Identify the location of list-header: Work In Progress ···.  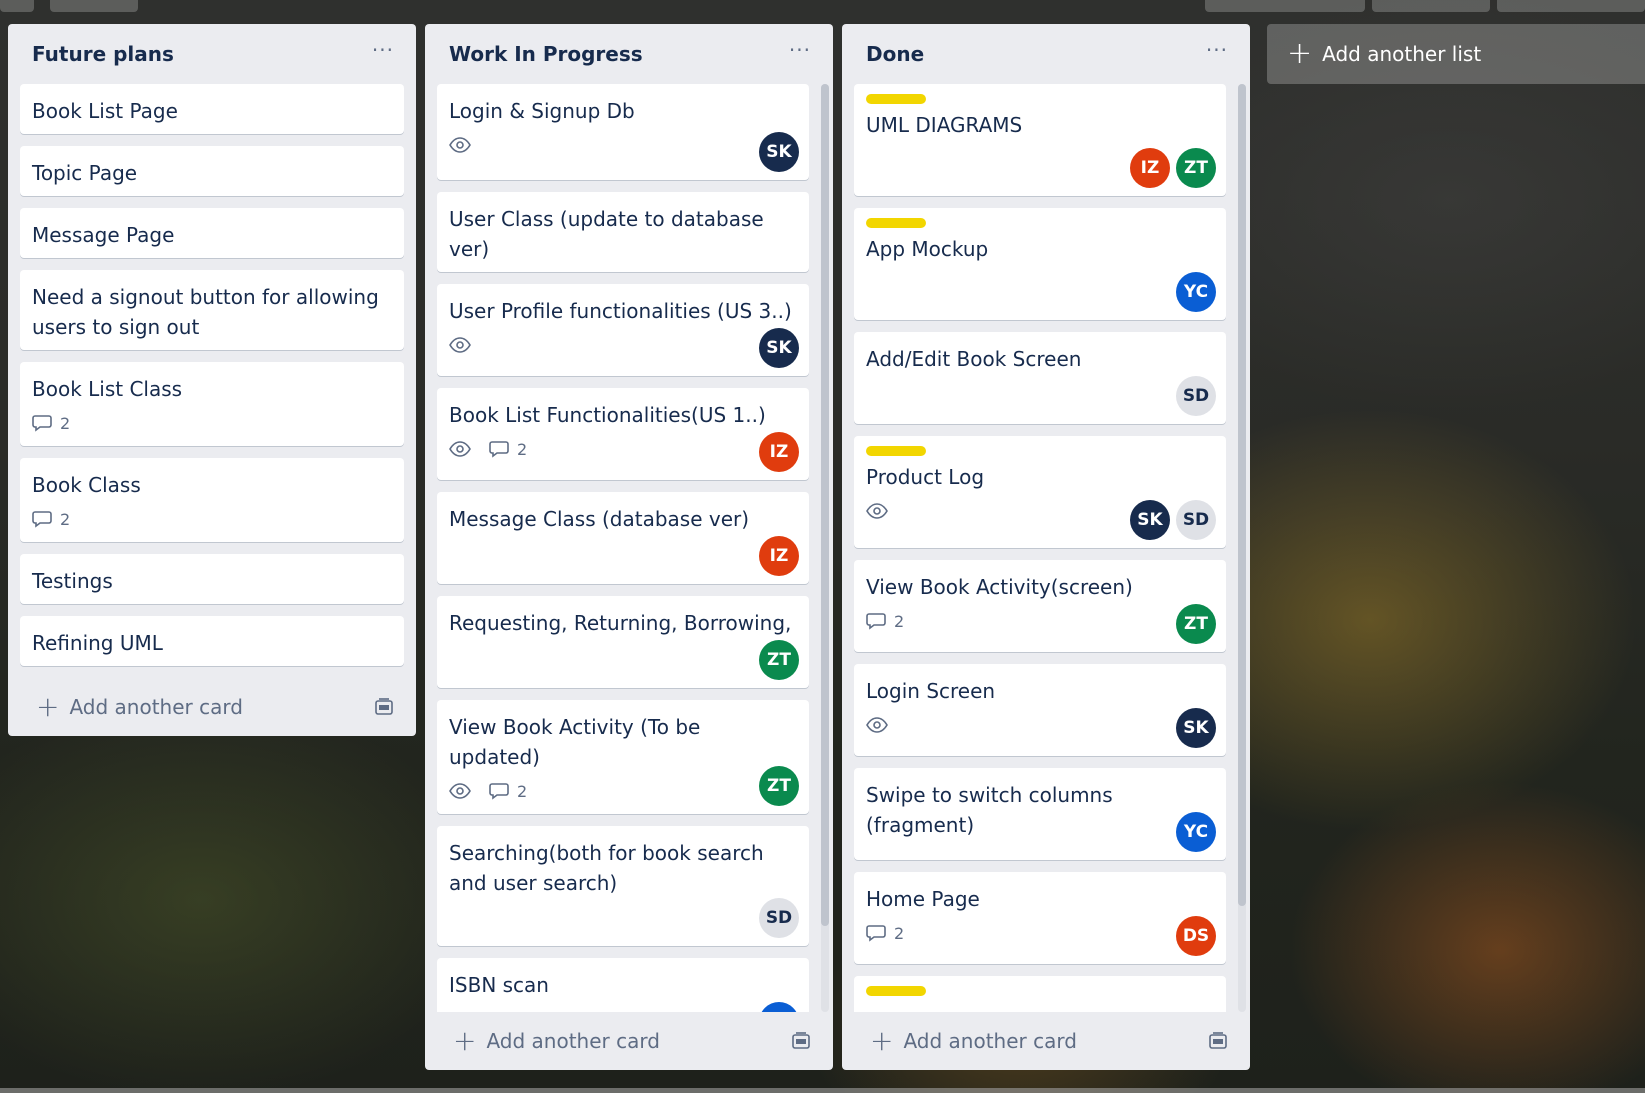
(629, 54).